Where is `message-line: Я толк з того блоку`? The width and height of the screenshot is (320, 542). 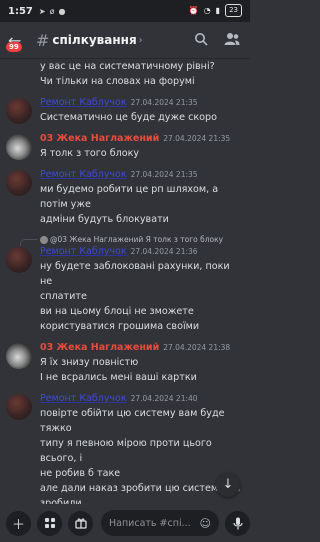 message-line: Я толк з того блоку is located at coordinates (90, 153).